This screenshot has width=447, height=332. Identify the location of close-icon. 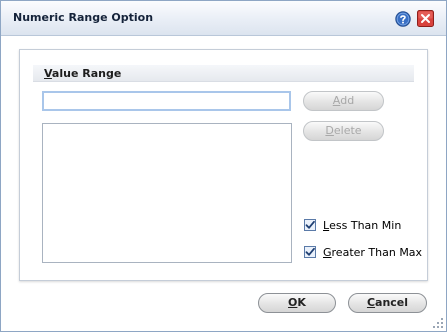
(425, 18).